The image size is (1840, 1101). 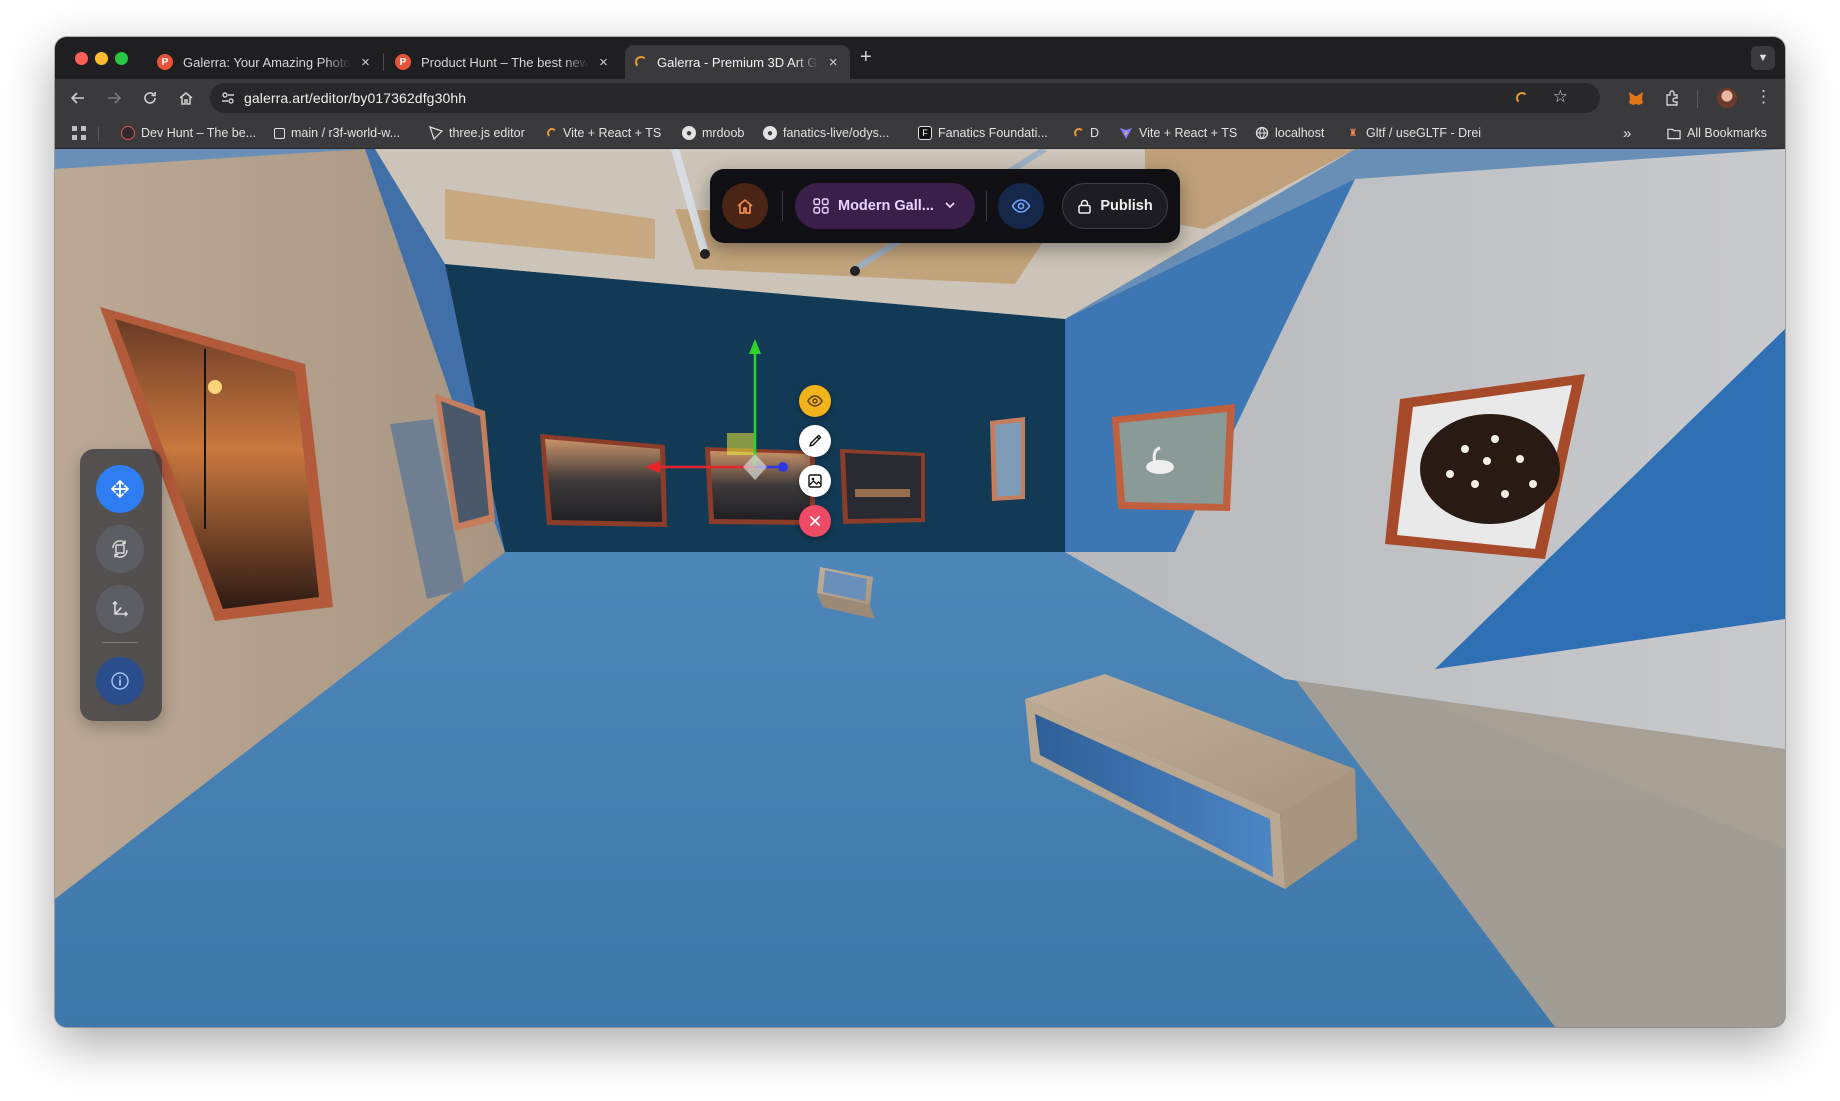 I want to click on replace-image-button, so click(x=815, y=481).